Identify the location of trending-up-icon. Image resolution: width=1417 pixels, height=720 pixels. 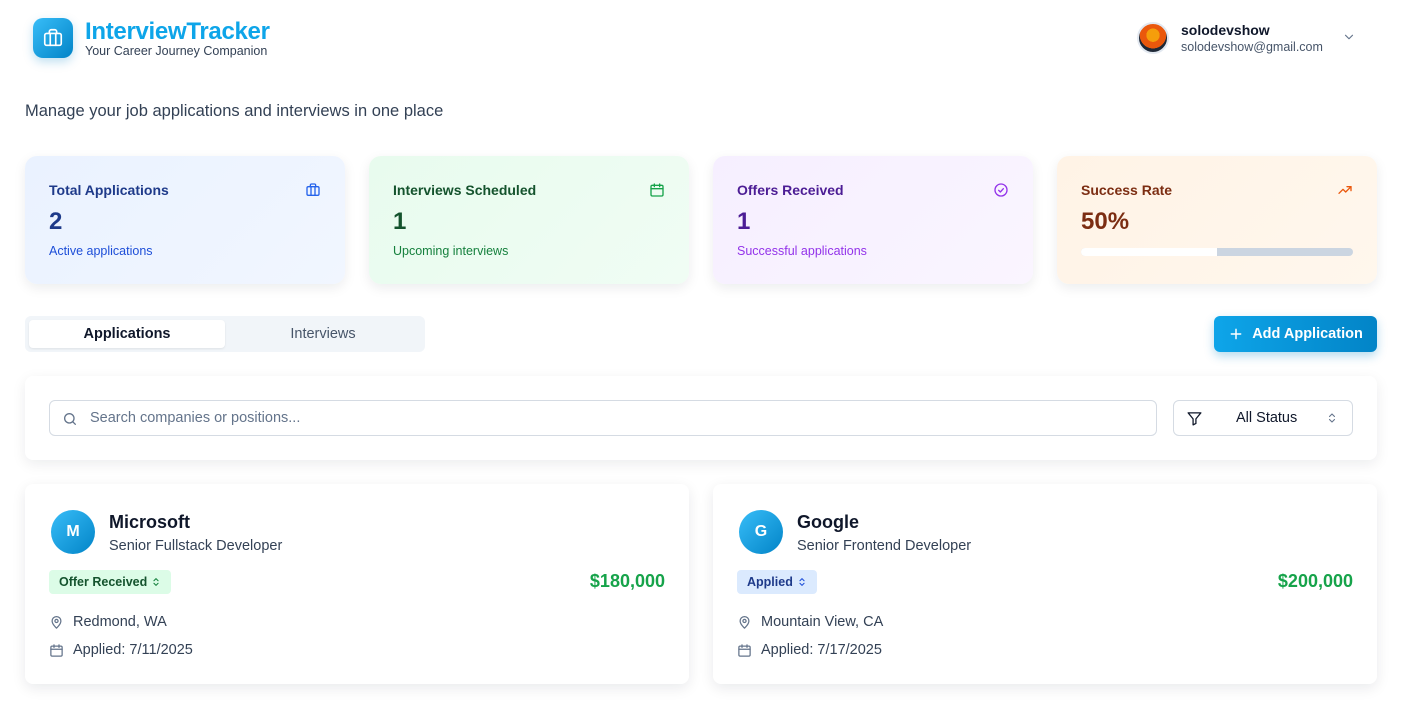
(1345, 190).